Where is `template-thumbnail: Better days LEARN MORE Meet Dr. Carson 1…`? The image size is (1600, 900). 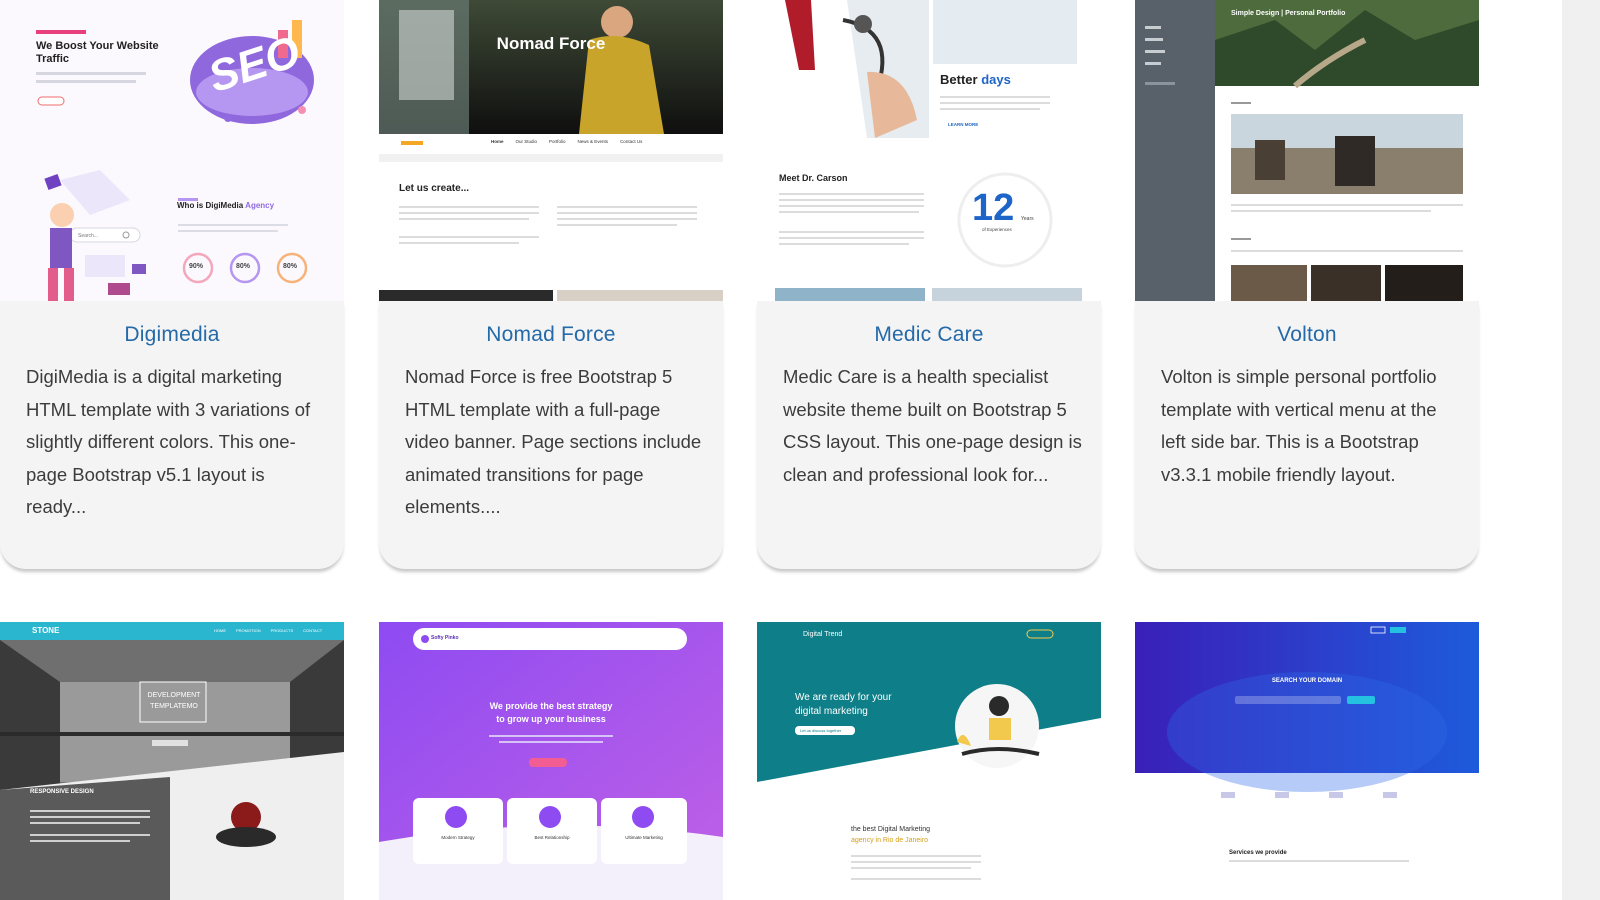 template-thumbnail: Better days LEARN MORE Meet Dr. Carson 1… is located at coordinates (929, 150).